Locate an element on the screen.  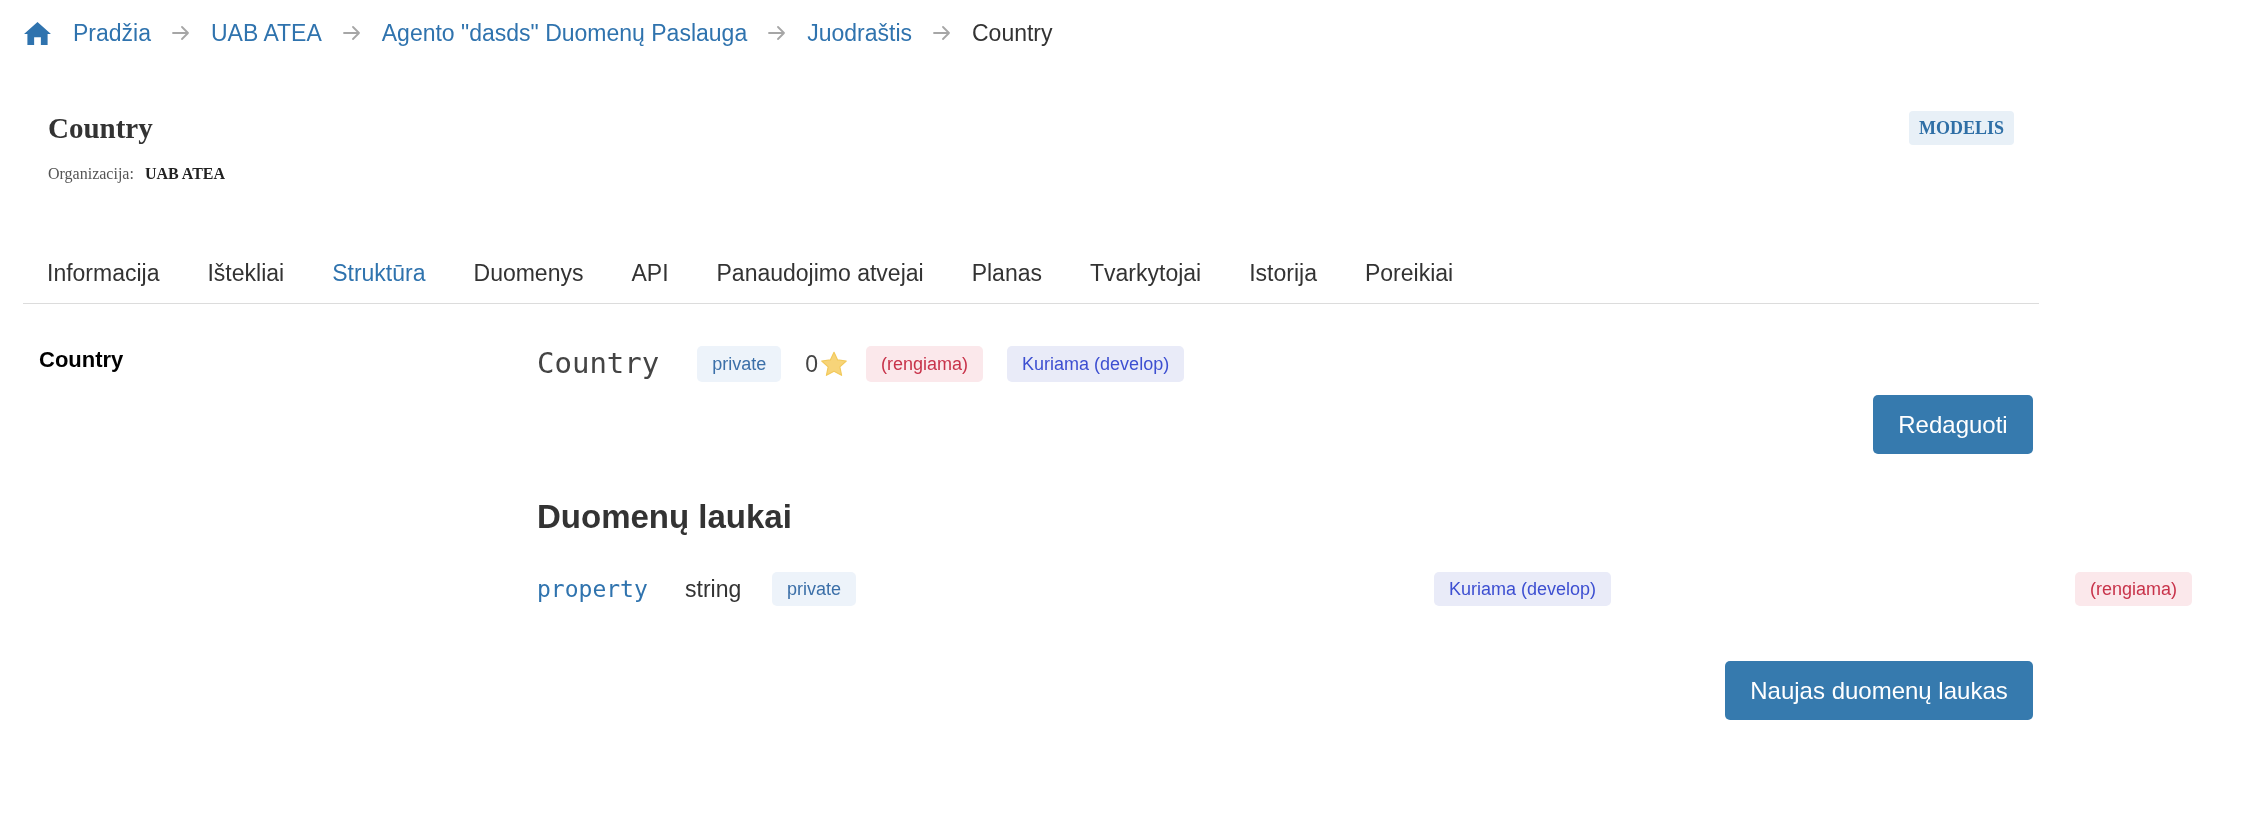
tab: Planas is located at coordinates (1006, 273).